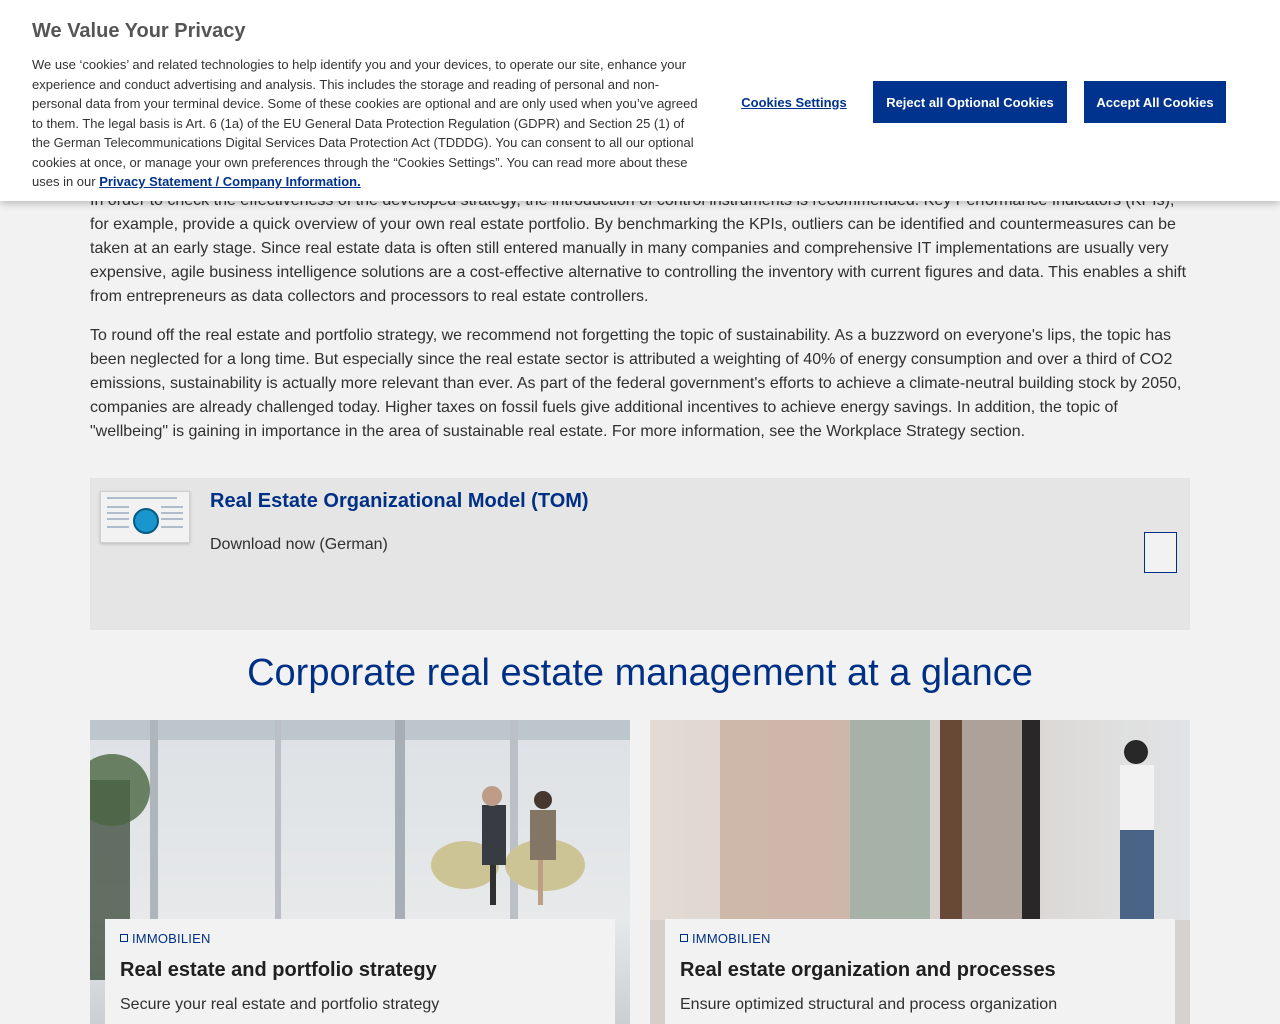 This screenshot has width=1280, height=1024. What do you see at coordinates (794, 102) in the screenshot?
I see `cookies-settings-button: Cookies Settings` at bounding box center [794, 102].